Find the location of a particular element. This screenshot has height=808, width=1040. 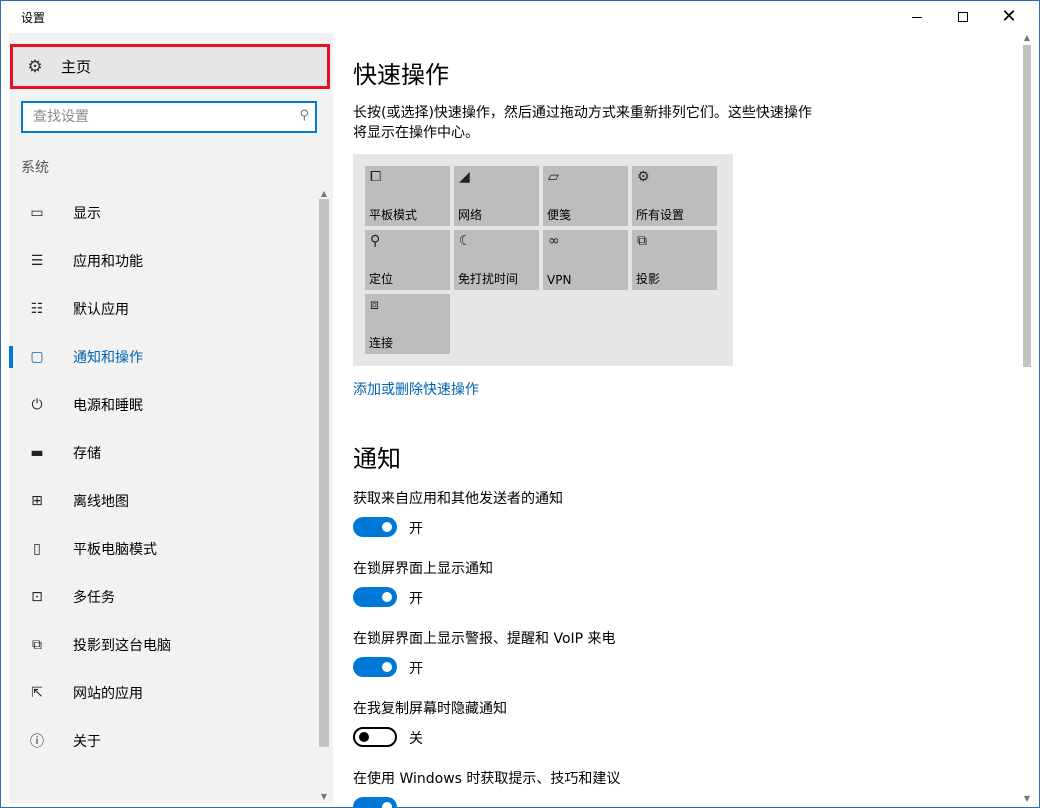

maximize-button is located at coordinates (963, 17).